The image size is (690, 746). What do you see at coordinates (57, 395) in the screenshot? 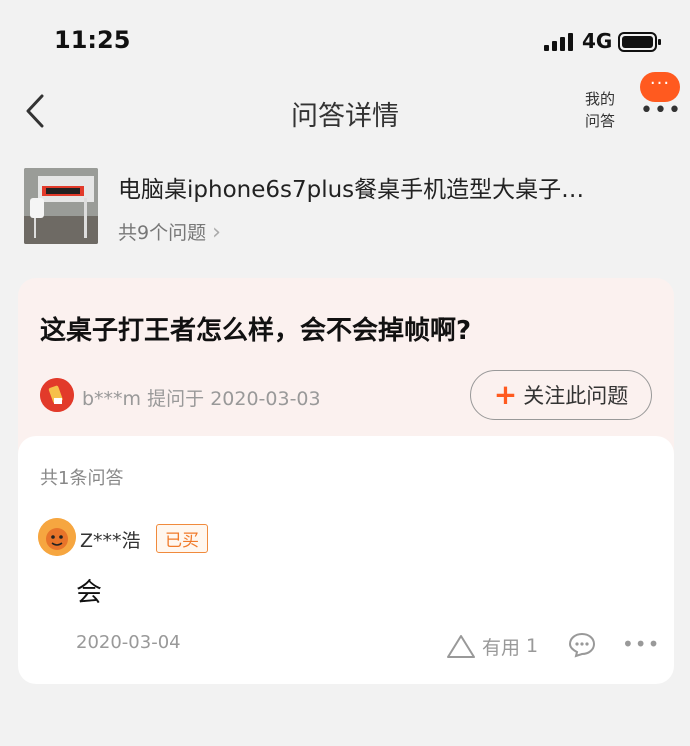
I see `asker-avatar` at bounding box center [57, 395].